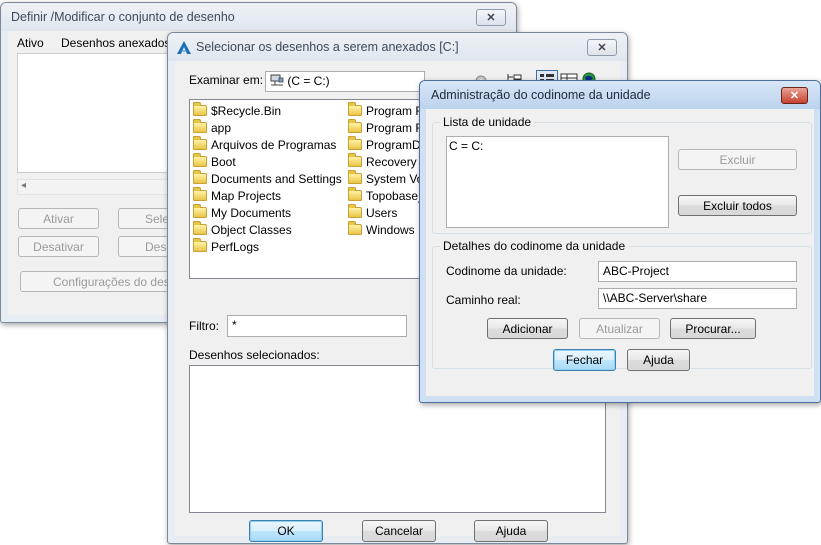 Image resolution: width=821 pixels, height=545 pixels. I want to click on drawing-set-close-button: ✕, so click(491, 17).